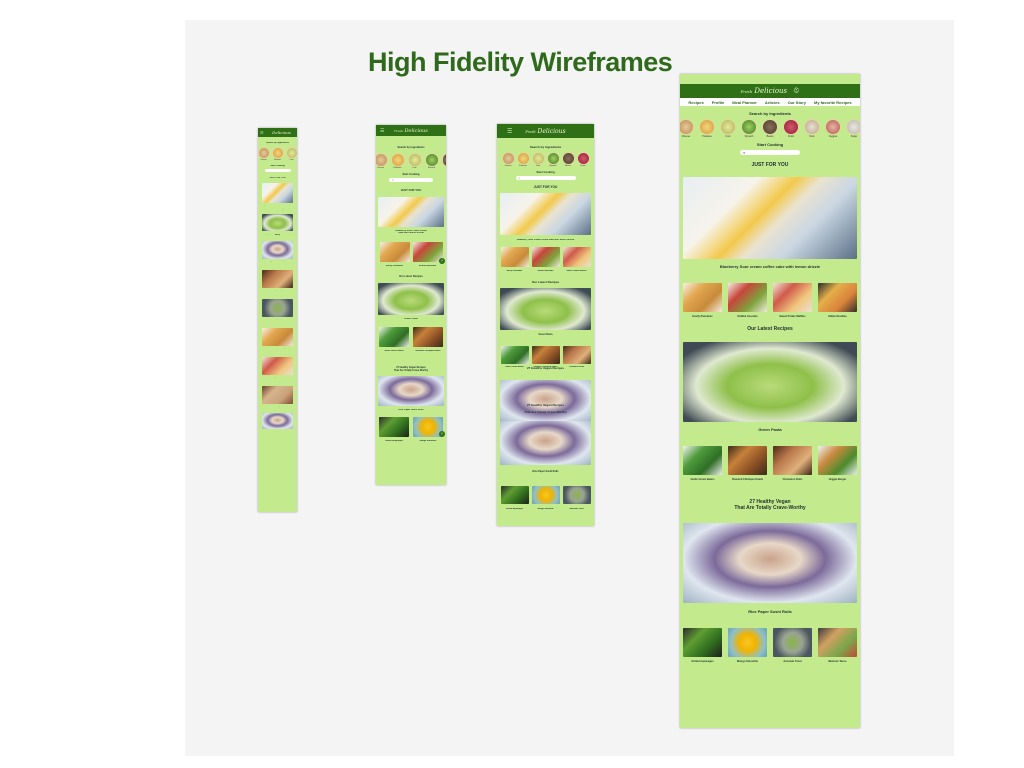 This screenshot has height=768, width=1024. What do you see at coordinates (744, 102) in the screenshot?
I see `nav-meal-planner: Meal Planner` at bounding box center [744, 102].